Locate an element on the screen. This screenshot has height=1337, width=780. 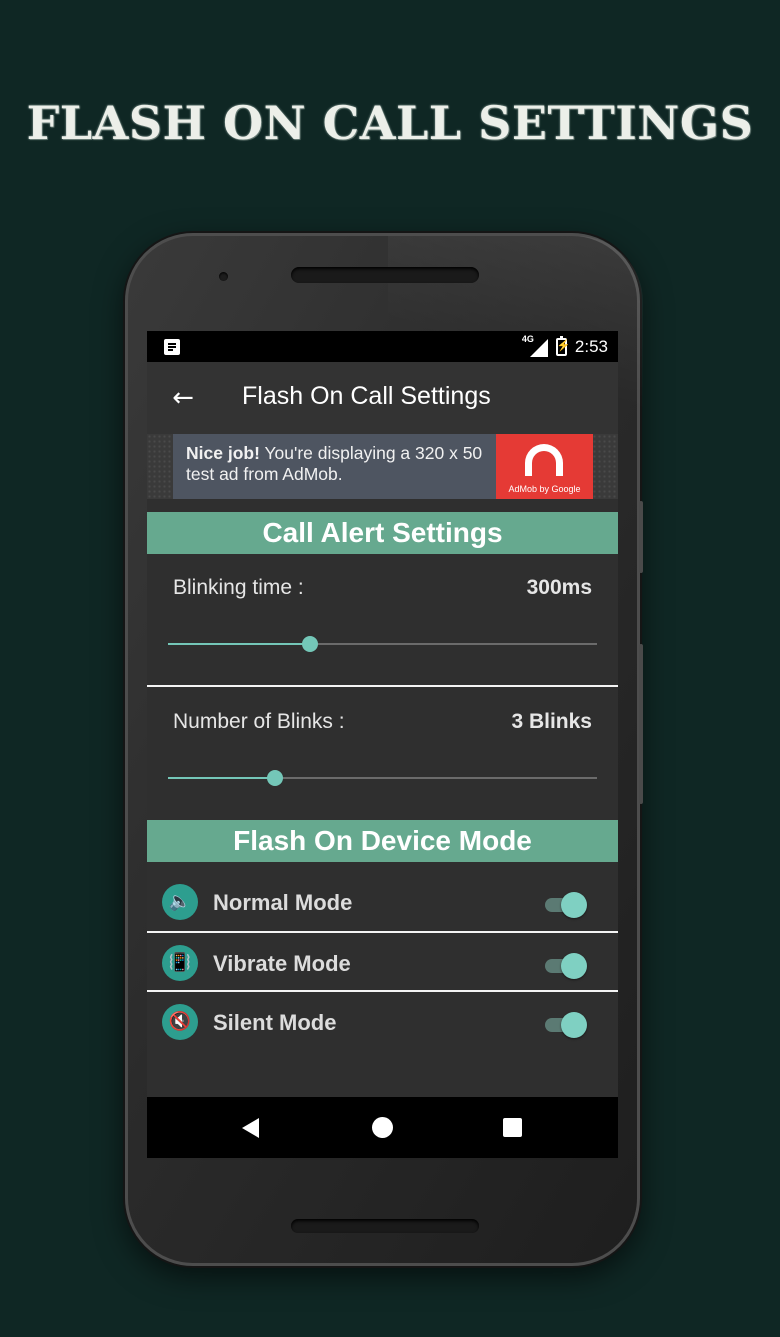
bottom-speaker is located at coordinates (385, 1226).